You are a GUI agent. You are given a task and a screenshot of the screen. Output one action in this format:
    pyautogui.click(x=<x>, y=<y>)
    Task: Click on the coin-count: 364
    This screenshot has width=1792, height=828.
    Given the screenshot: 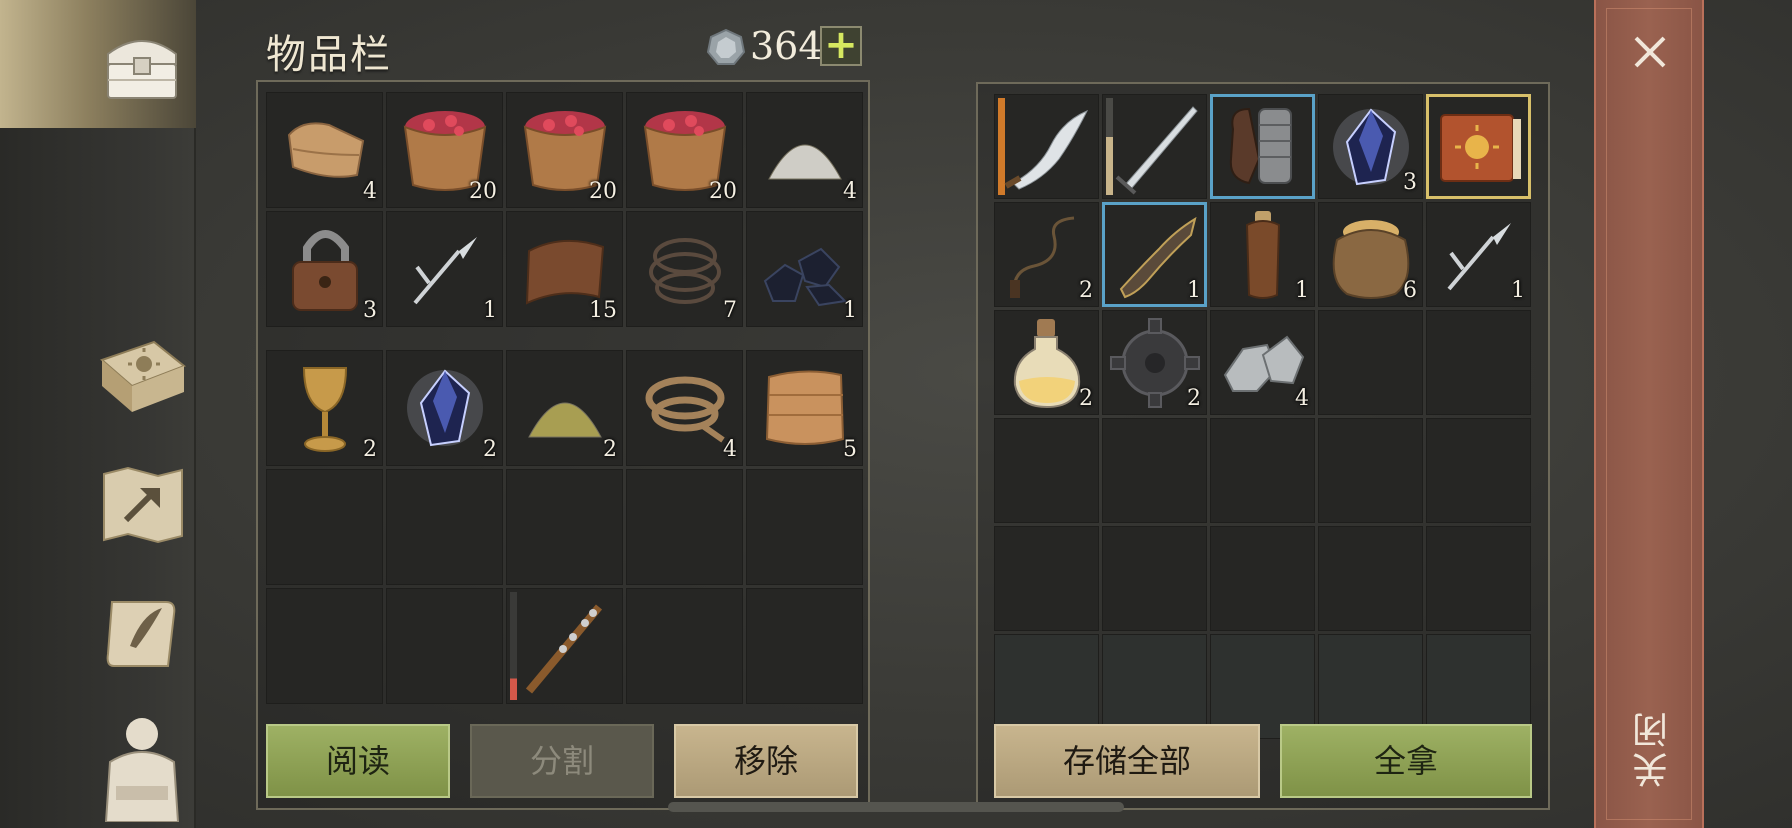 What is the action you would take?
    pyautogui.click(x=786, y=46)
    